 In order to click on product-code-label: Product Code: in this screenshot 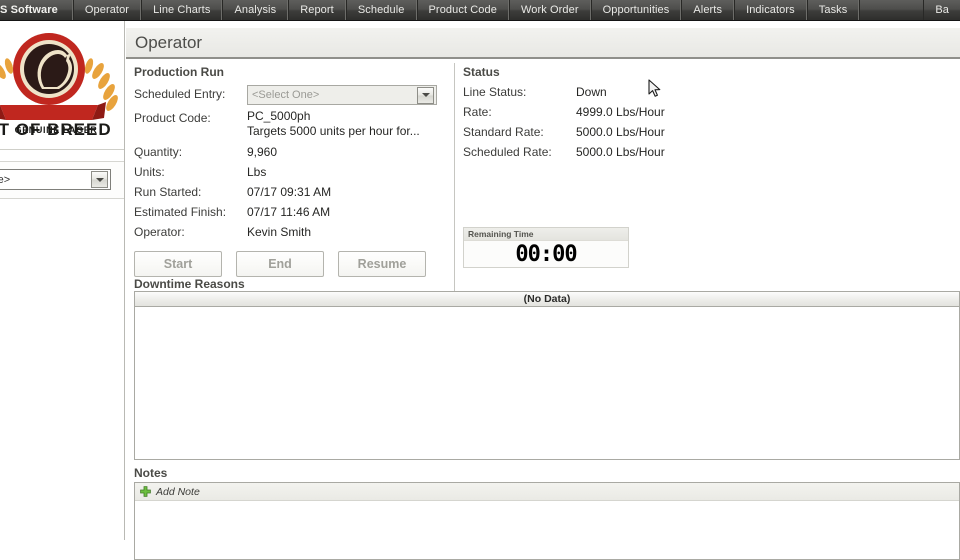, I will do `click(172, 118)`.